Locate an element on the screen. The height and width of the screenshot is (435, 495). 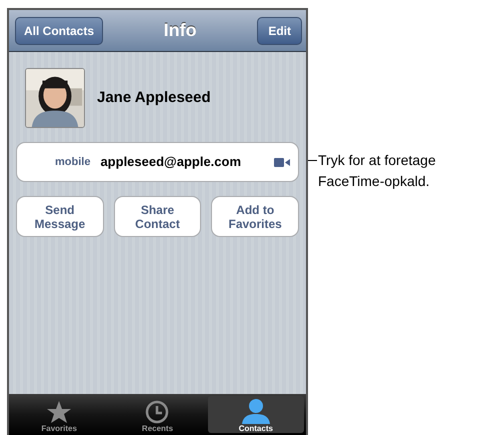
person-icon is located at coordinates (255, 411).